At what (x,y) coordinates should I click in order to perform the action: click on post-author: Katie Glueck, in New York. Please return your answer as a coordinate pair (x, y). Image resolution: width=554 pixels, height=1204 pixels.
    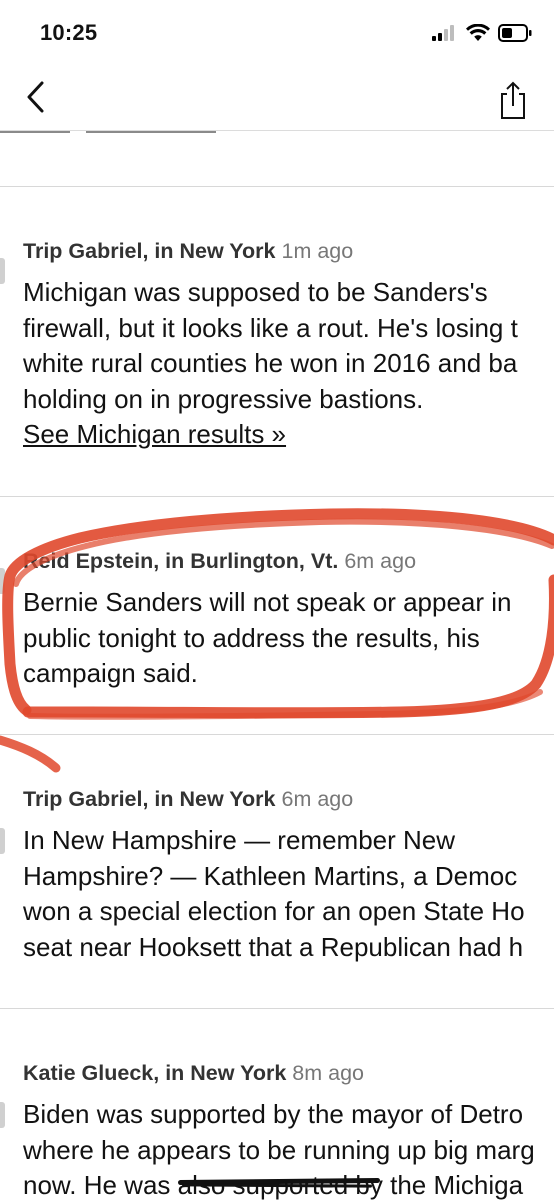
    Looking at the image, I should click on (155, 1073).